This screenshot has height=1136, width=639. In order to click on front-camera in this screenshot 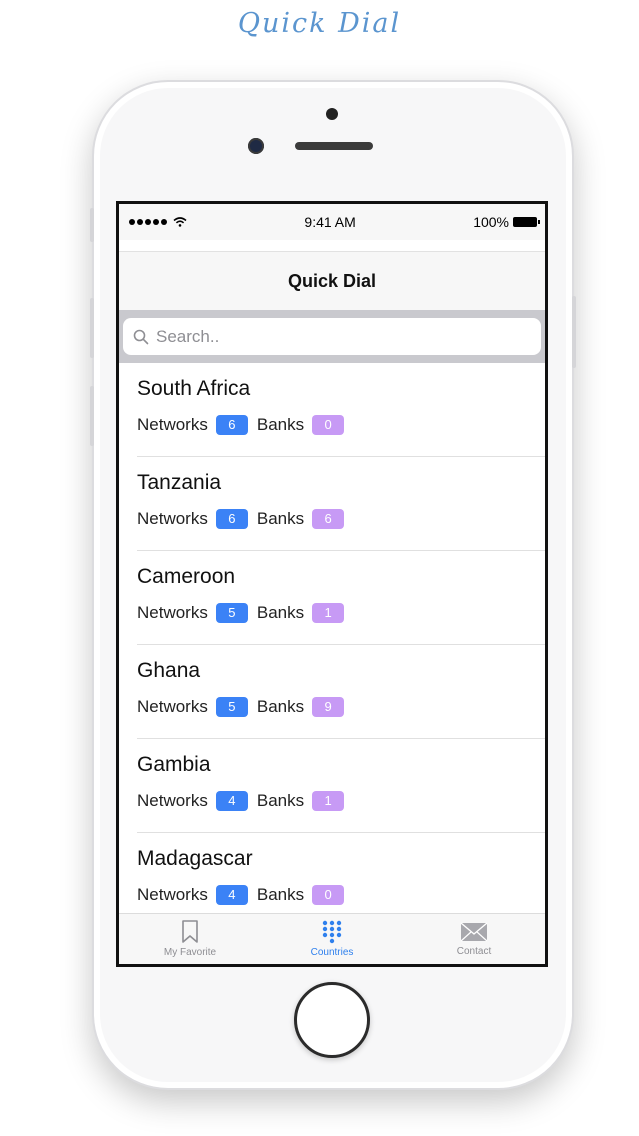, I will do `click(256, 146)`.